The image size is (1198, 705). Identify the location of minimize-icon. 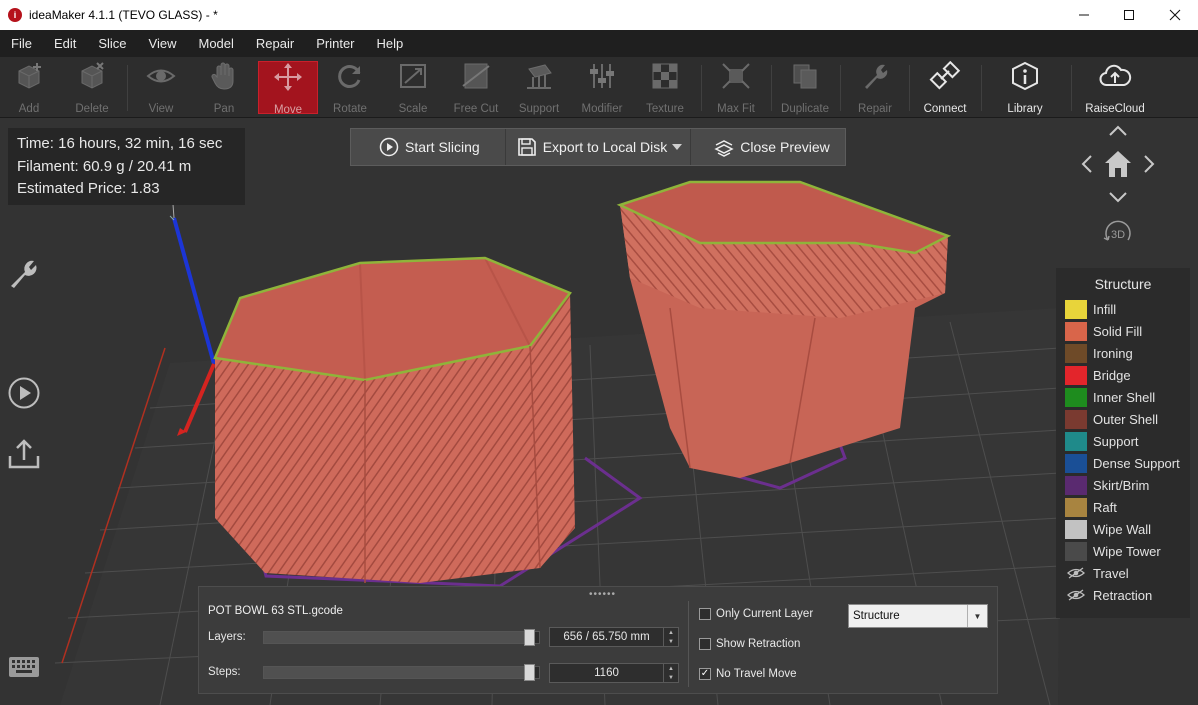
(1084, 15).